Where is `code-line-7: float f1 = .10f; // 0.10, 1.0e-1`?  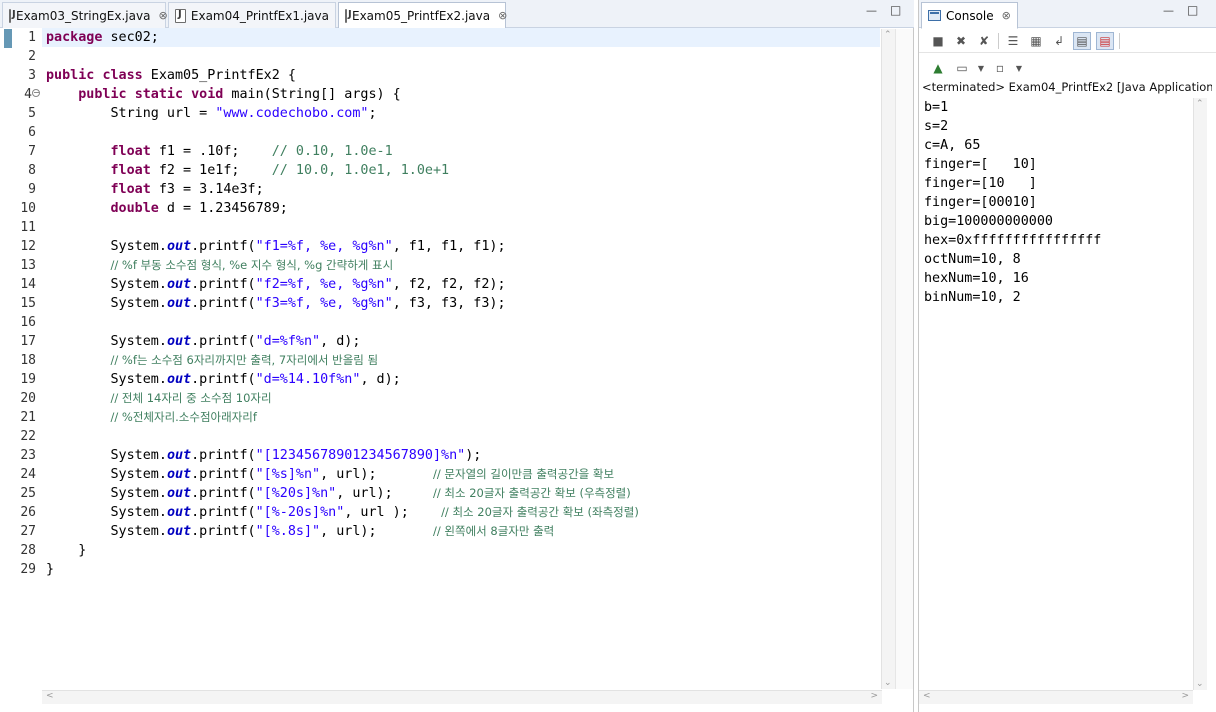 code-line-7: float f1 = .10f; // 0.10, 1.0e-1 is located at coordinates (464, 151).